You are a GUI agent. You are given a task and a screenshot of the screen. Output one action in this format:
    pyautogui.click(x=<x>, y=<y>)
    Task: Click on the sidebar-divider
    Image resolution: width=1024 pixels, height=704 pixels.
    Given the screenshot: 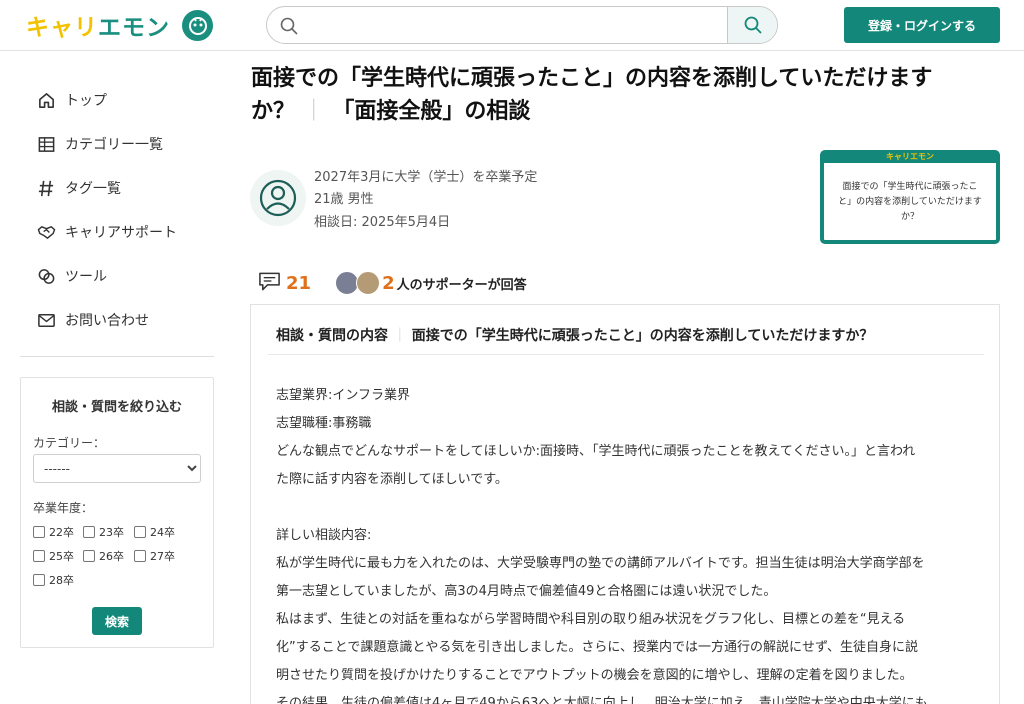 What is the action you would take?
    pyautogui.click(x=117, y=356)
    